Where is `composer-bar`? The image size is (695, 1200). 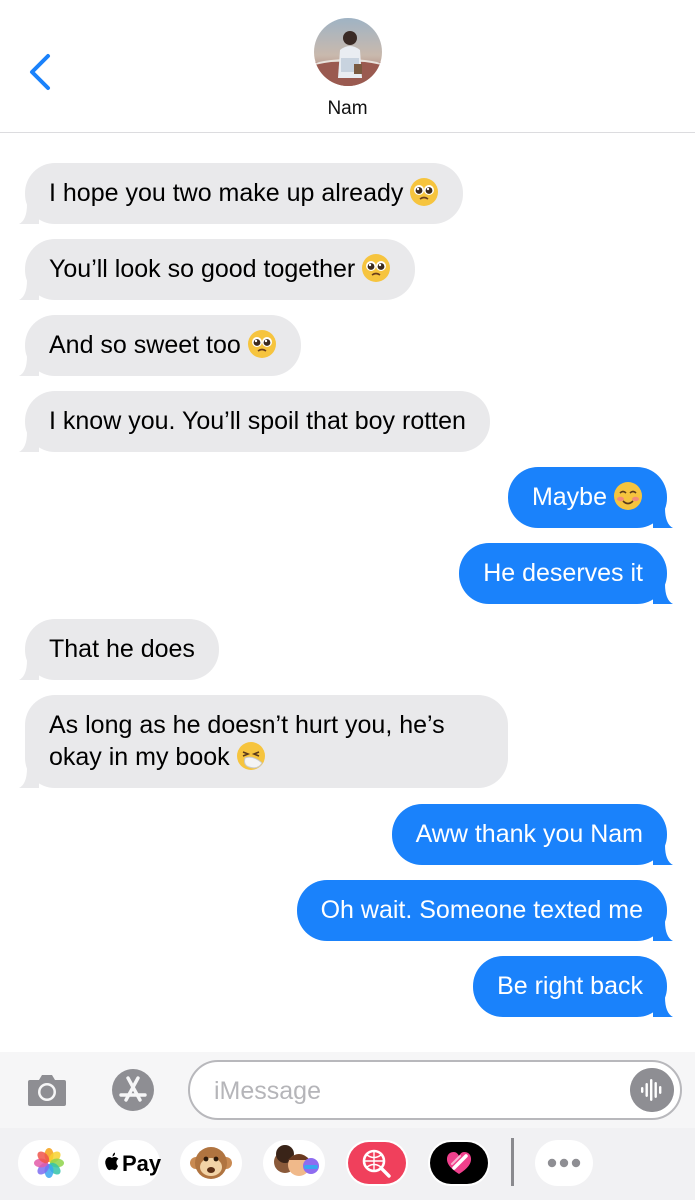
composer-bar is located at coordinates (347, 1090).